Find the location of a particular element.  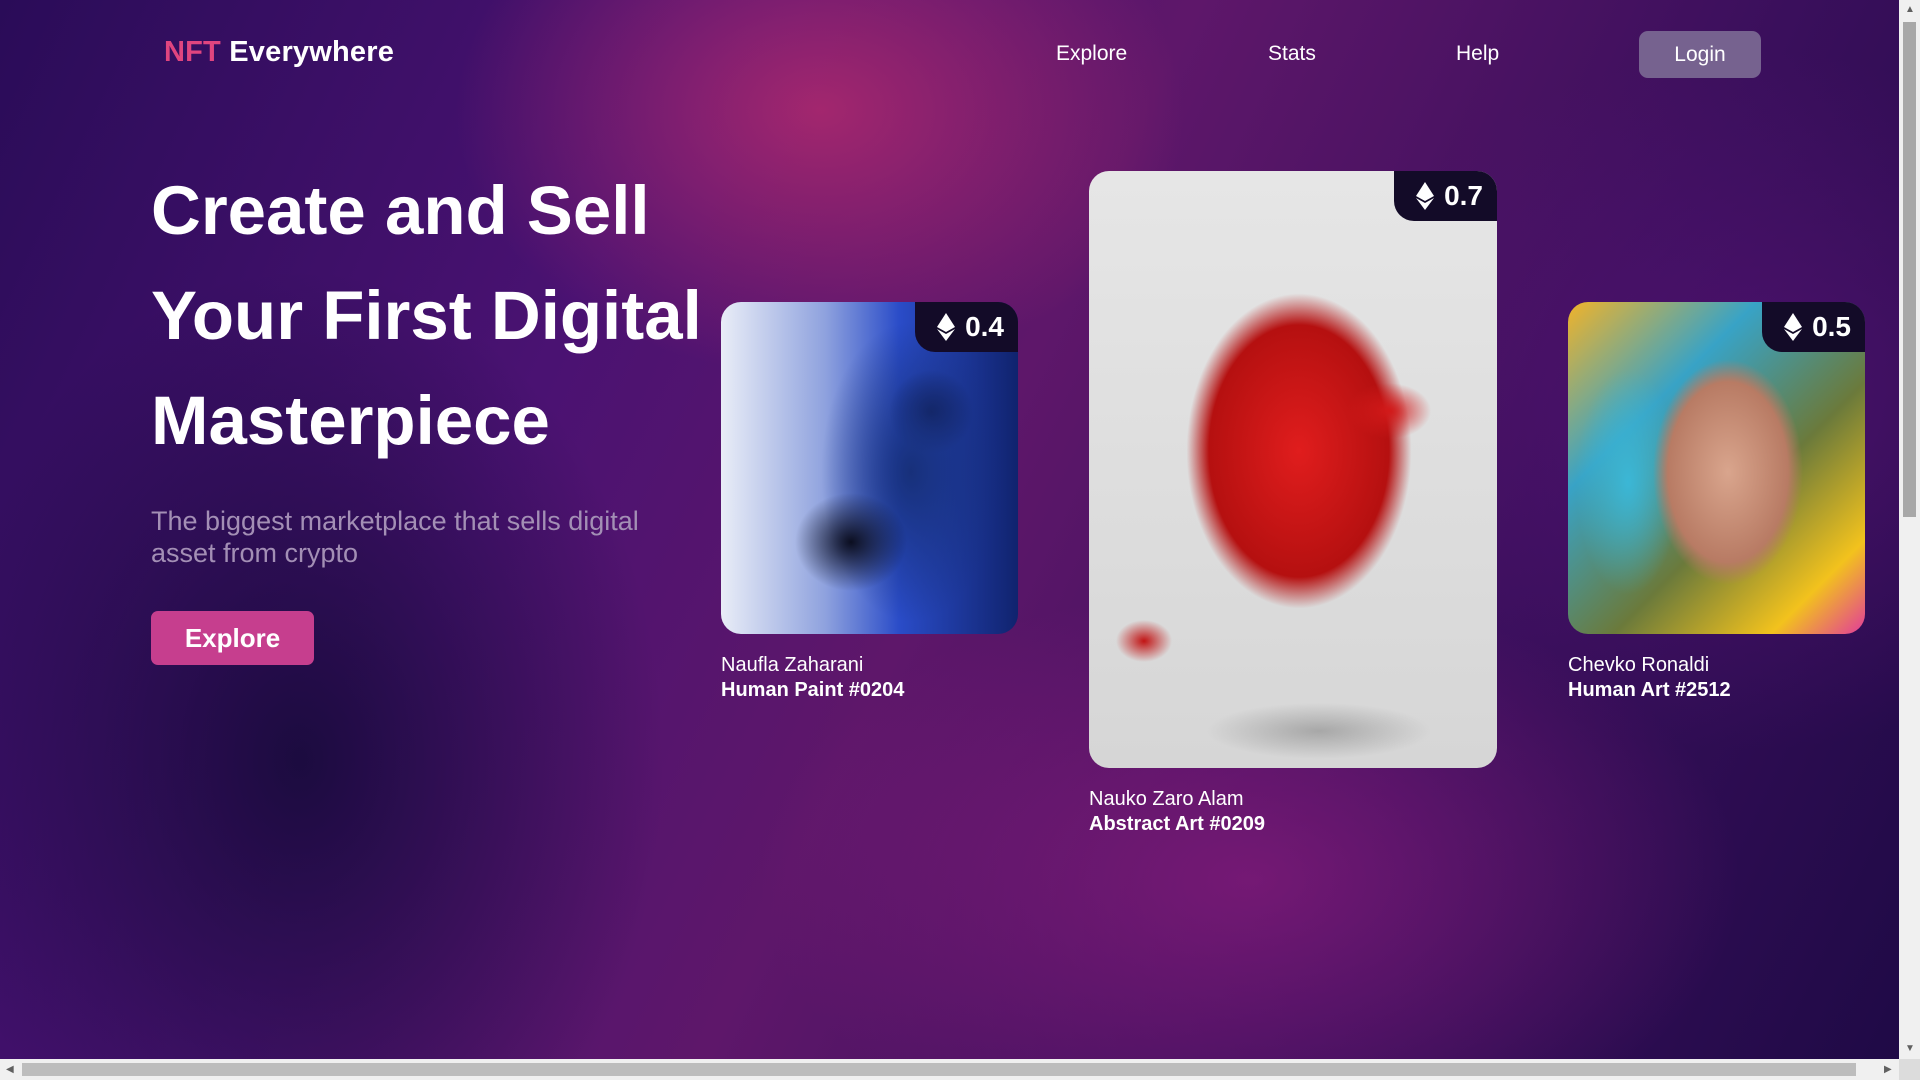

artwork-title: Abstract Art #0209 is located at coordinates (1177, 824).